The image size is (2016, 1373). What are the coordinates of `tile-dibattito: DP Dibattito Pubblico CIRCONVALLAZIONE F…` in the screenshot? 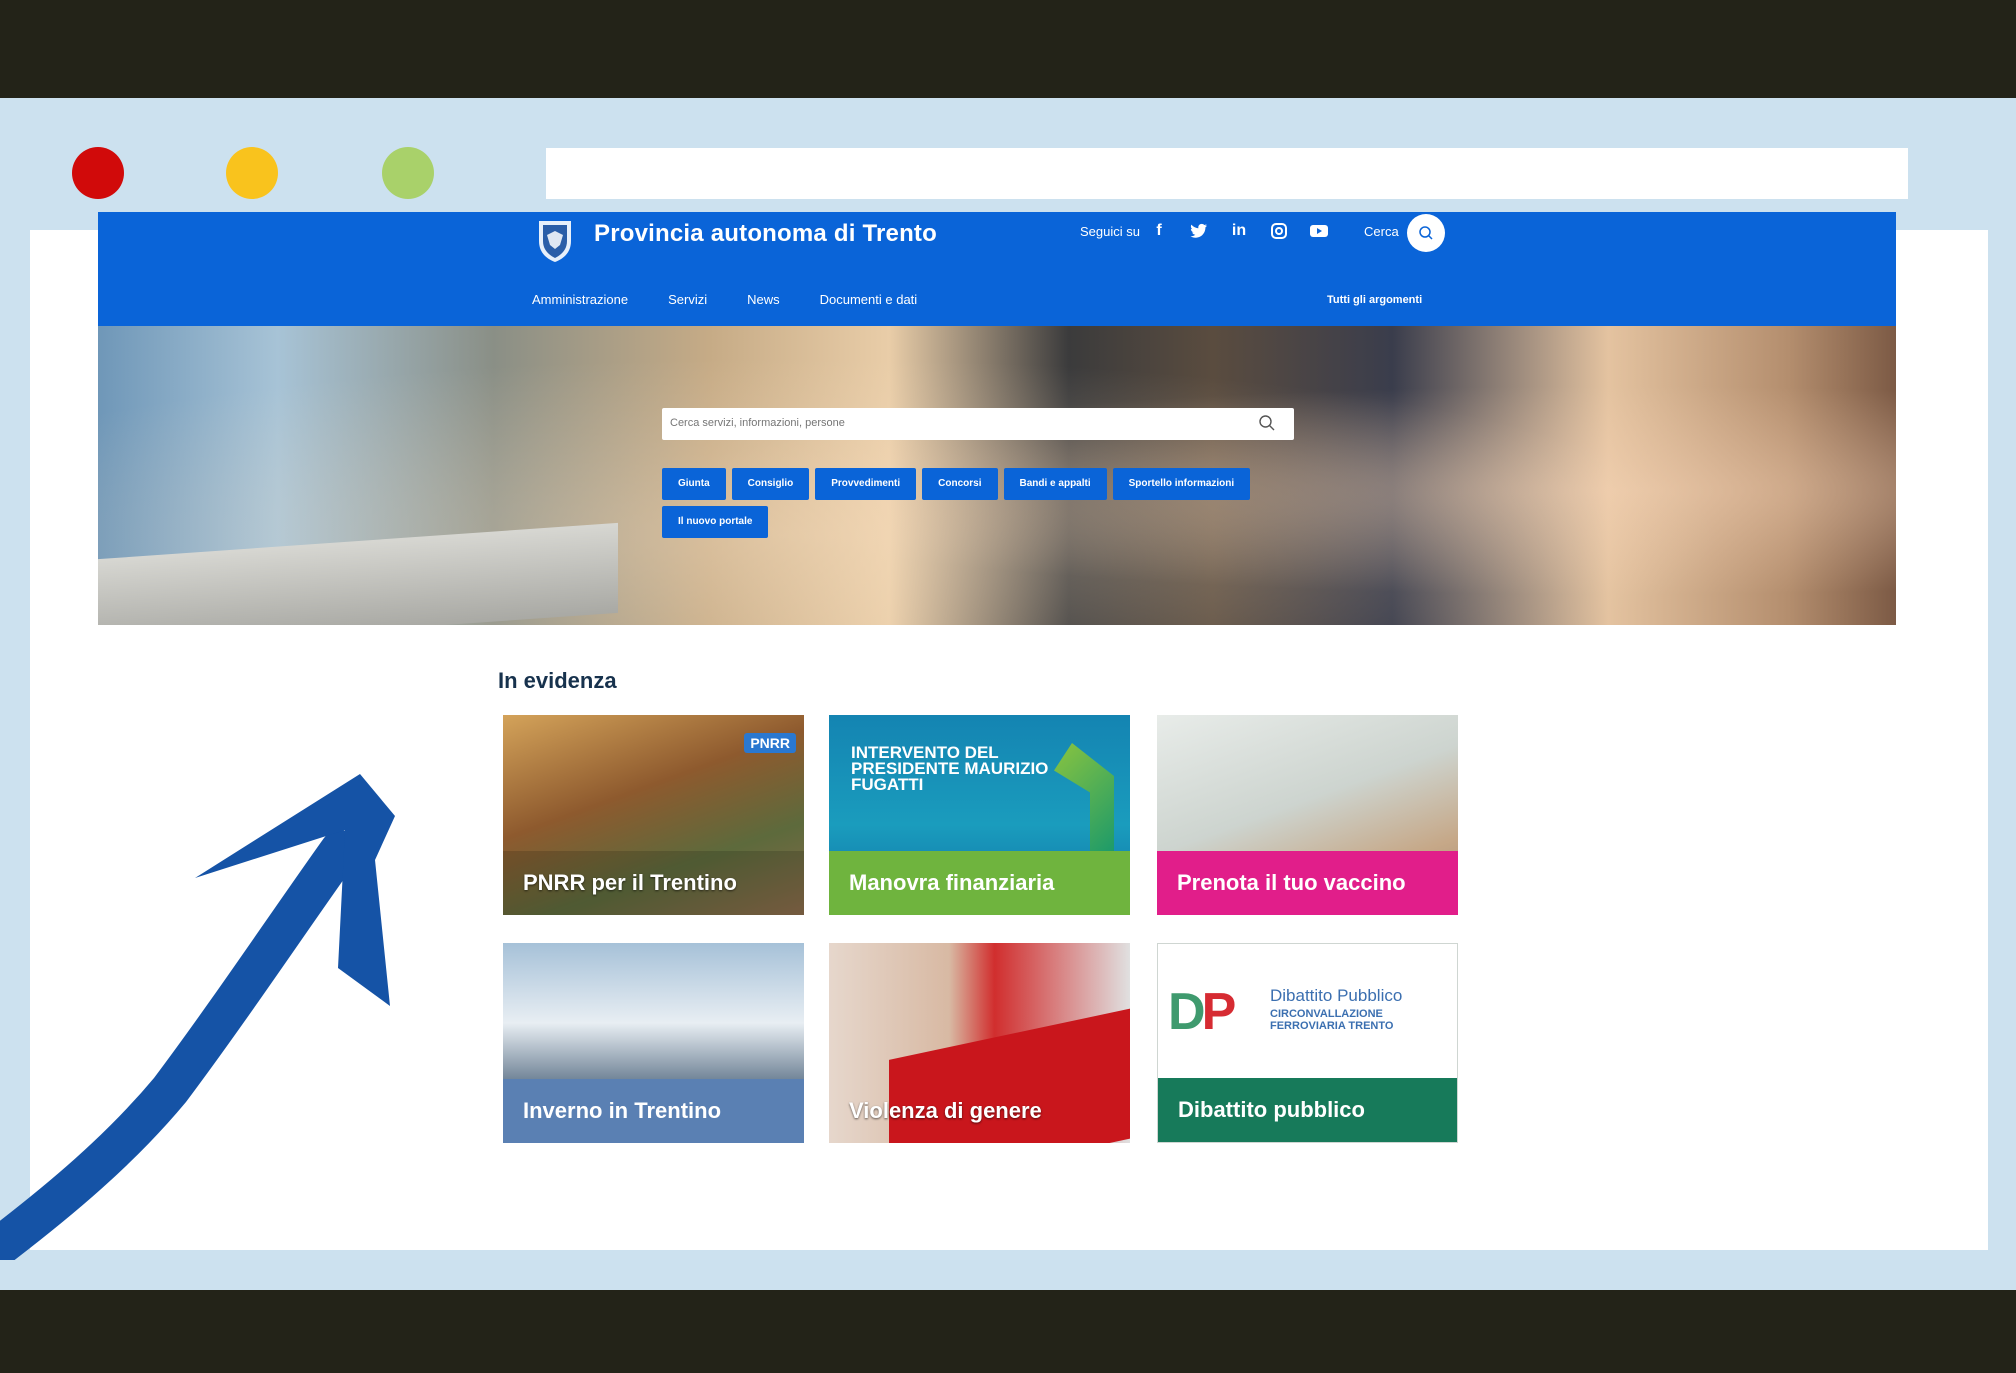 It's located at (1307, 1043).